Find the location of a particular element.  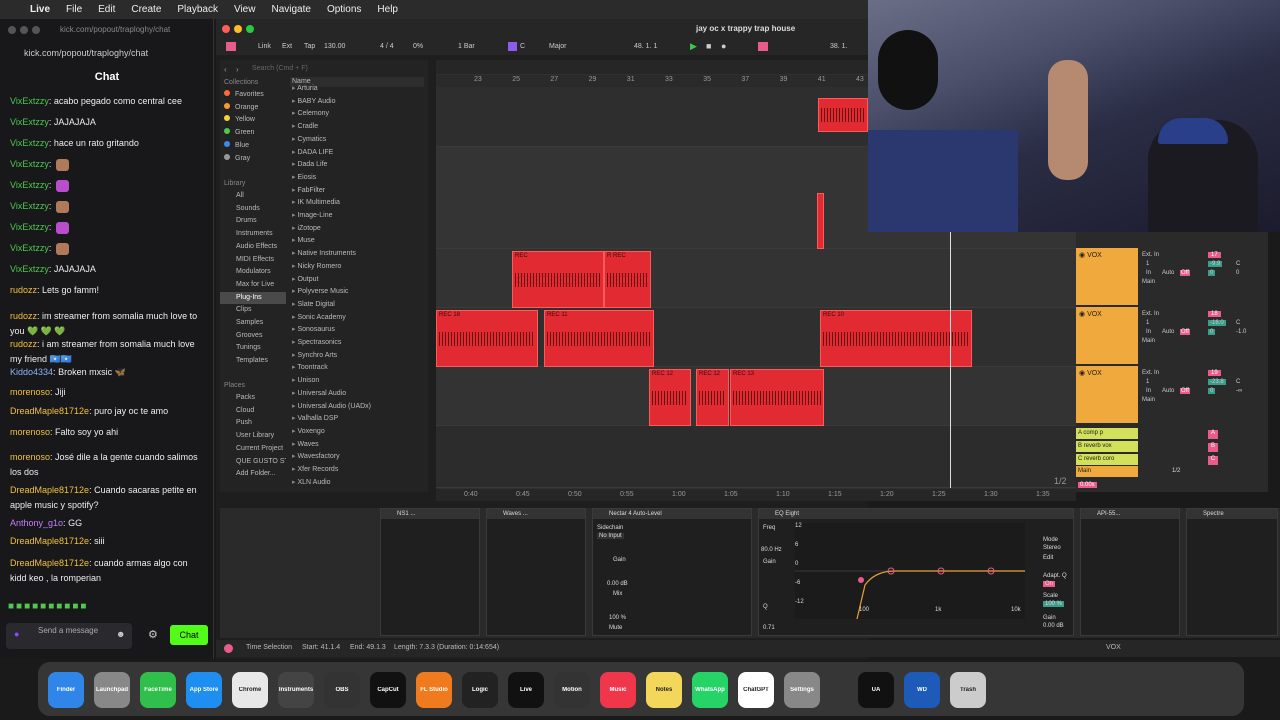

freq-value: 80.0 Hz is located at coordinates (771, 550).